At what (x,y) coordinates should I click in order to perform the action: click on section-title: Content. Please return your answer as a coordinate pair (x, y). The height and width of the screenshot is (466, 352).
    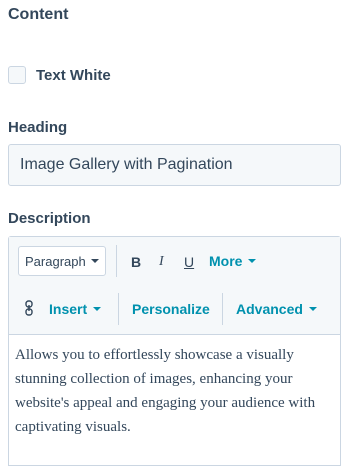
    Looking at the image, I should click on (38, 14).